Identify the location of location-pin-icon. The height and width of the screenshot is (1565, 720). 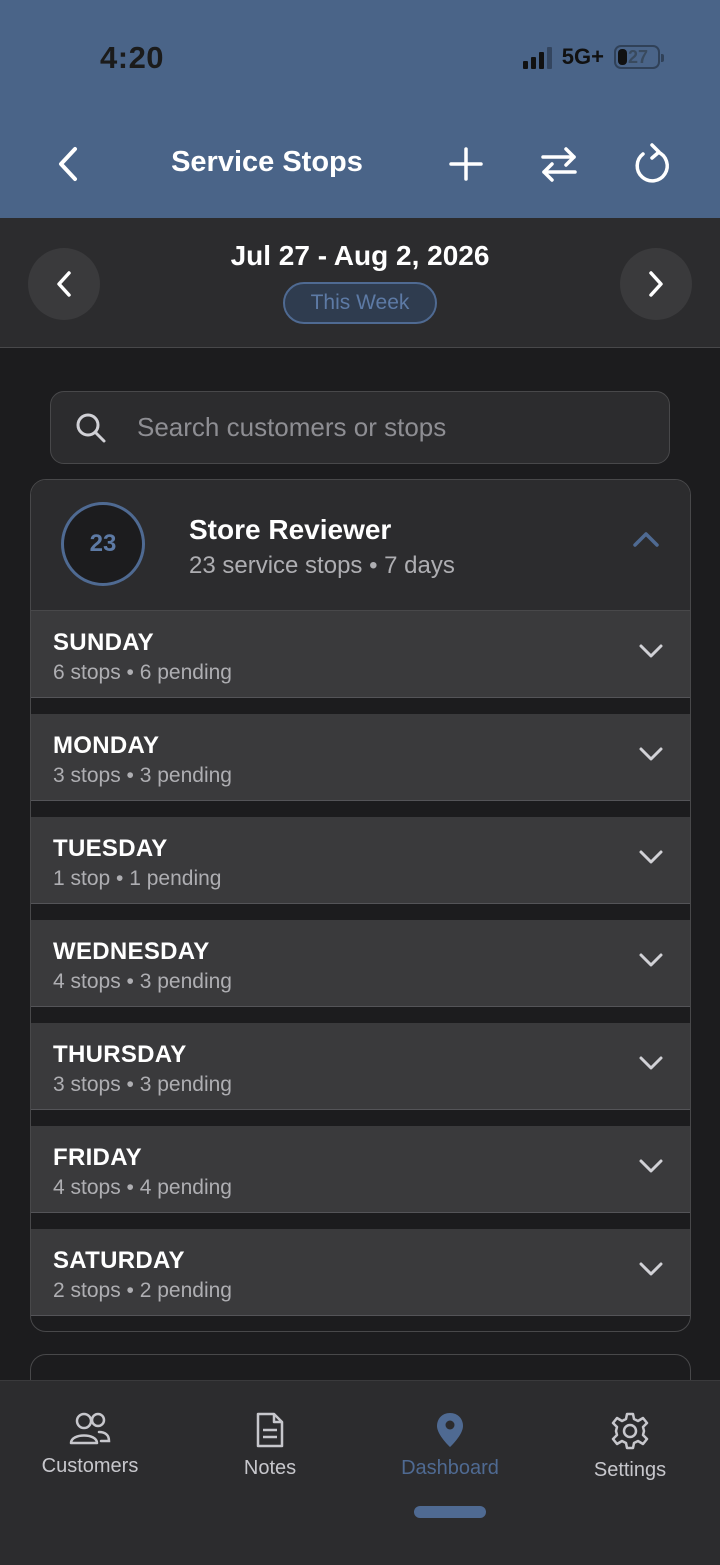
(450, 1430).